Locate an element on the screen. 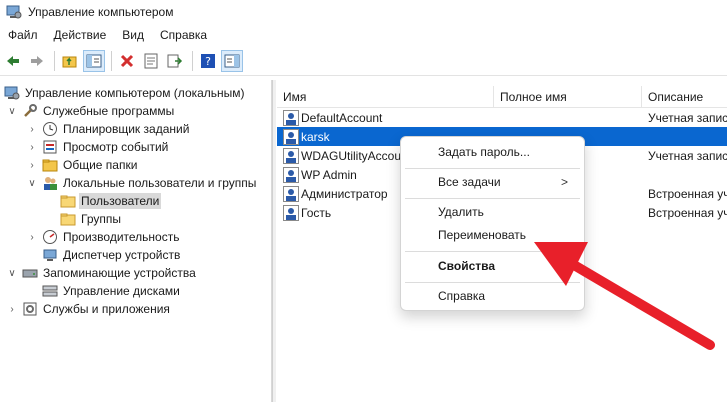  tree-item-computer-management: Управление компьютером (локальным) is located at coordinates (124, 93).